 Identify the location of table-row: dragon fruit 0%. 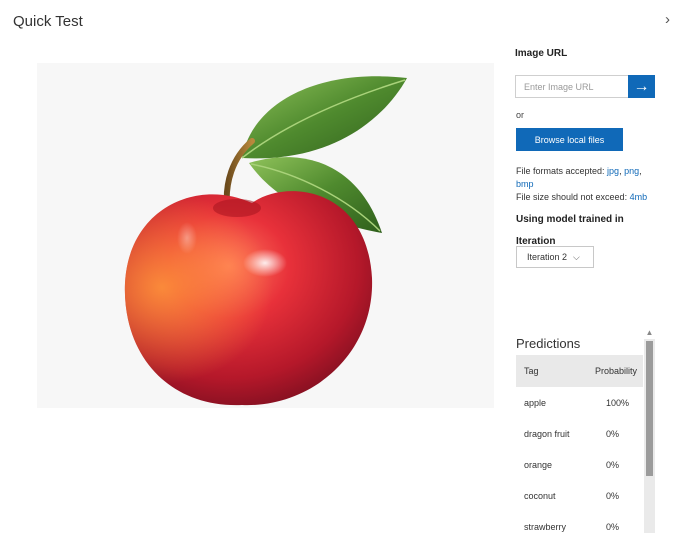
(579, 433).